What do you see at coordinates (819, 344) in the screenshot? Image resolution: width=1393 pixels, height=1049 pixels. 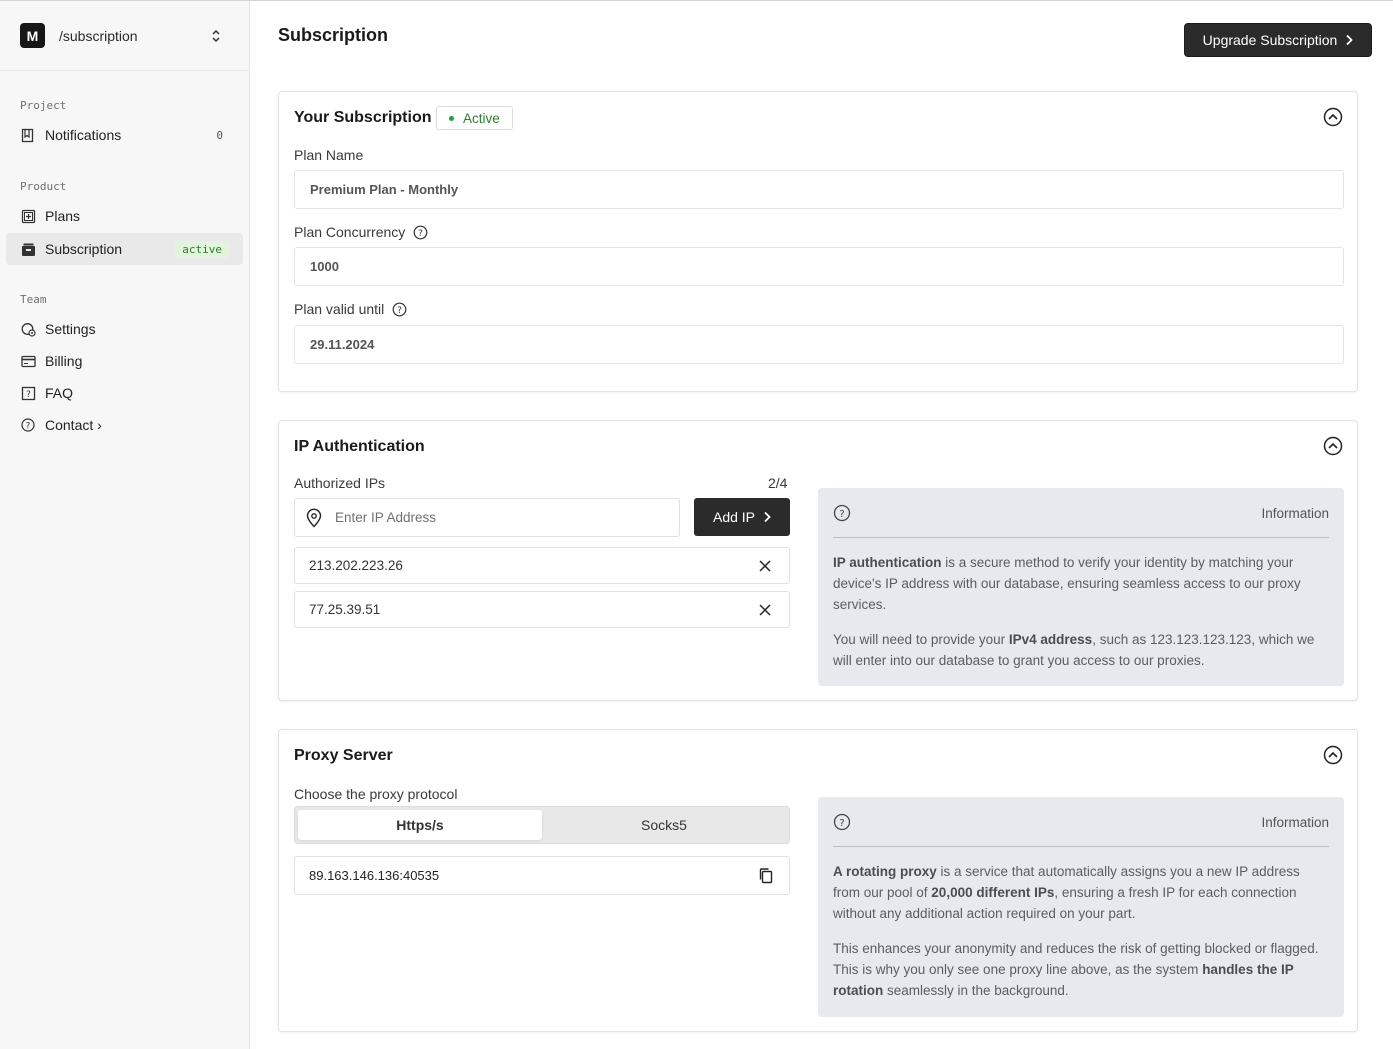 I see `plan-valid-until-field: 29.11.2024` at bounding box center [819, 344].